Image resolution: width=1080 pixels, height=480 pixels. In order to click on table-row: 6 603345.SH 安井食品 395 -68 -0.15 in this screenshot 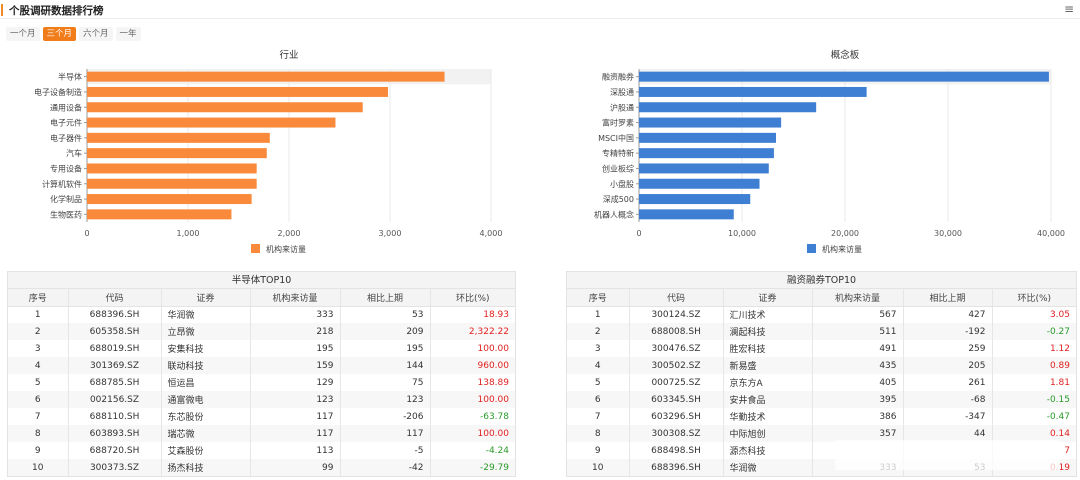, I will do `click(821, 399)`.